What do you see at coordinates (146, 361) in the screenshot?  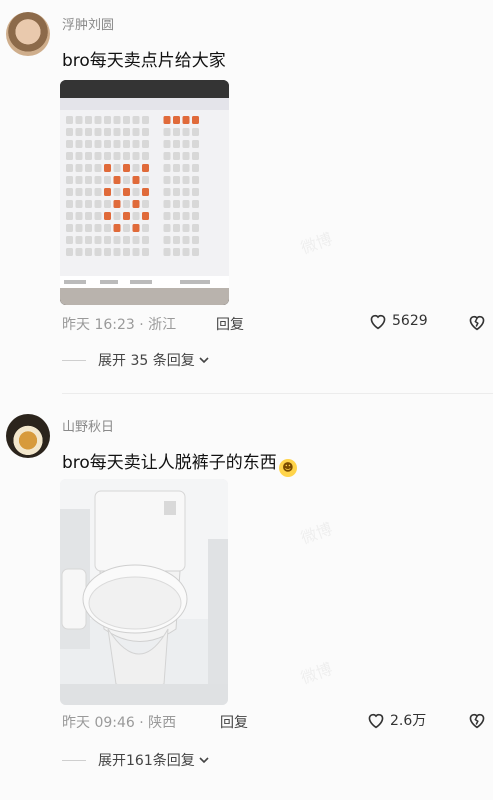 I see `expand-replies-label: 展开 35 条回复` at bounding box center [146, 361].